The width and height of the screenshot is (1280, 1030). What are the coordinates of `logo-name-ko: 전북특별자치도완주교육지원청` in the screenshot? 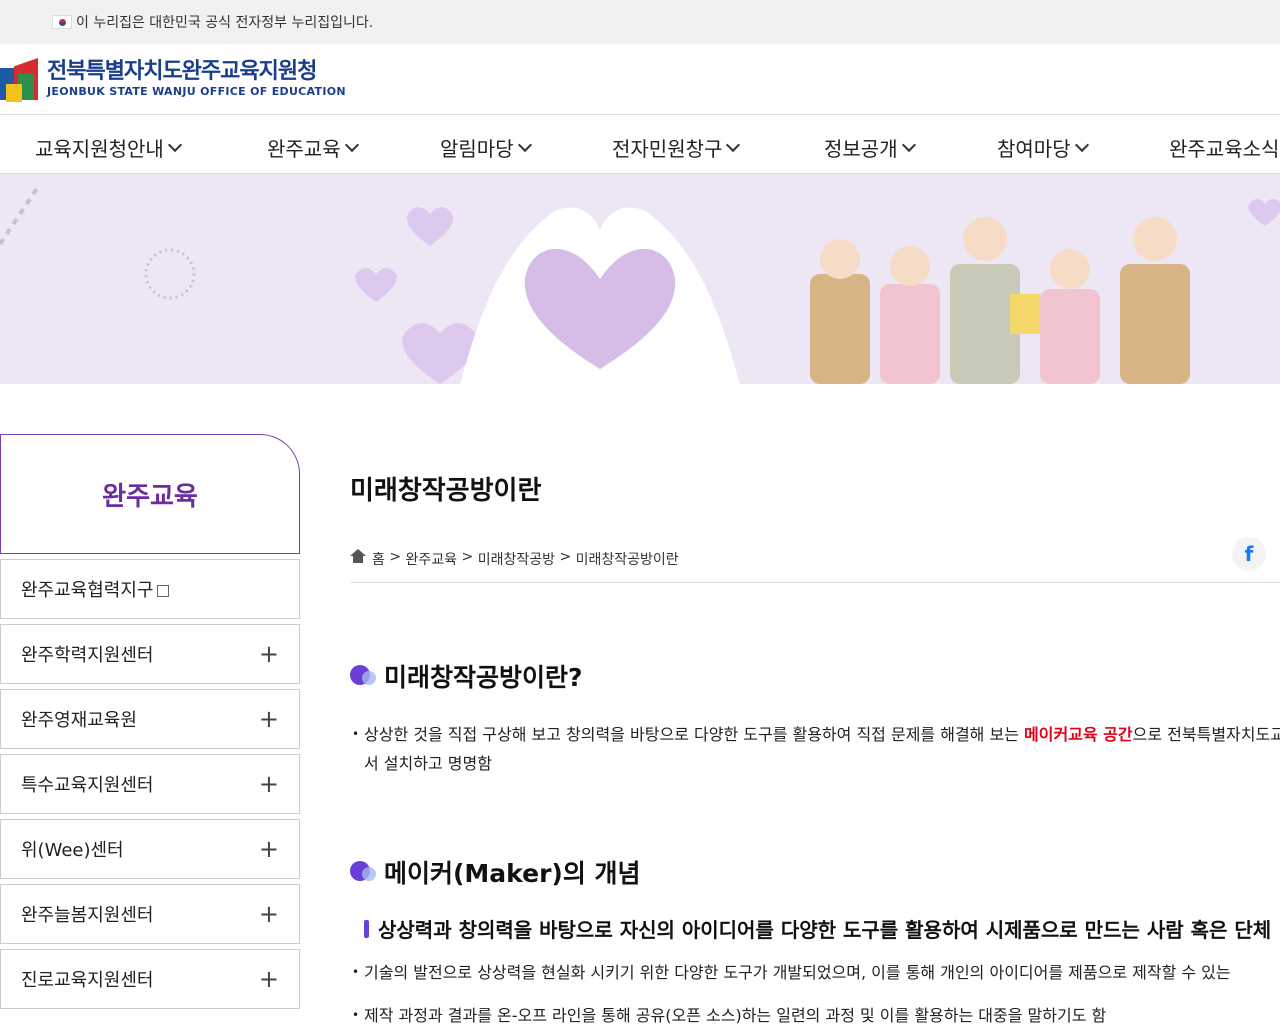 It's located at (182, 71).